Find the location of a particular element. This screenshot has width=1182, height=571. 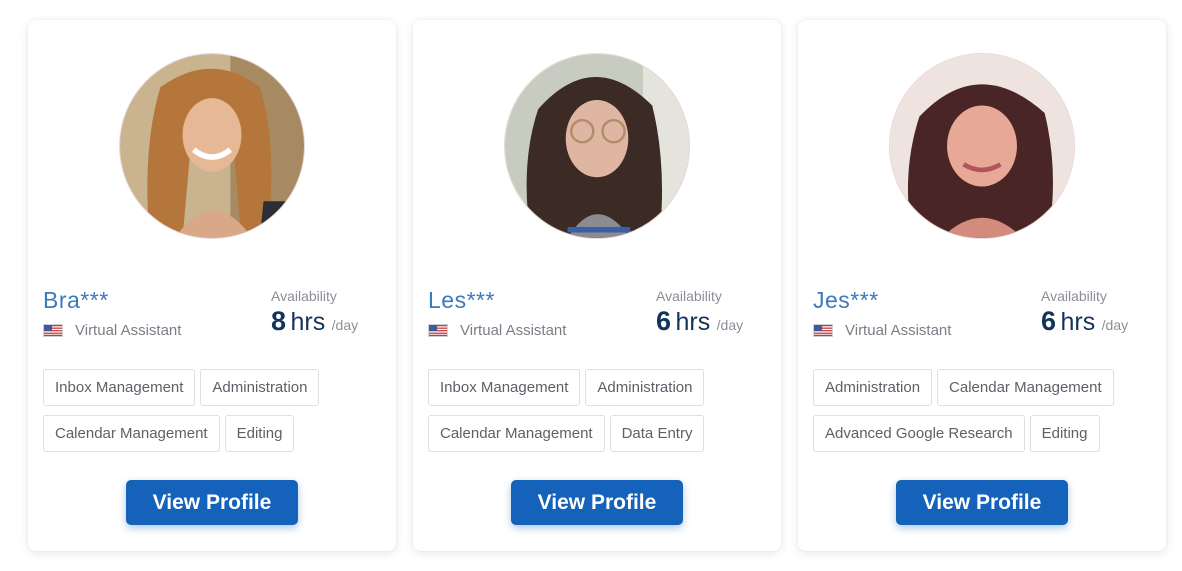

skill-tag: Data Entry is located at coordinates (657, 433).